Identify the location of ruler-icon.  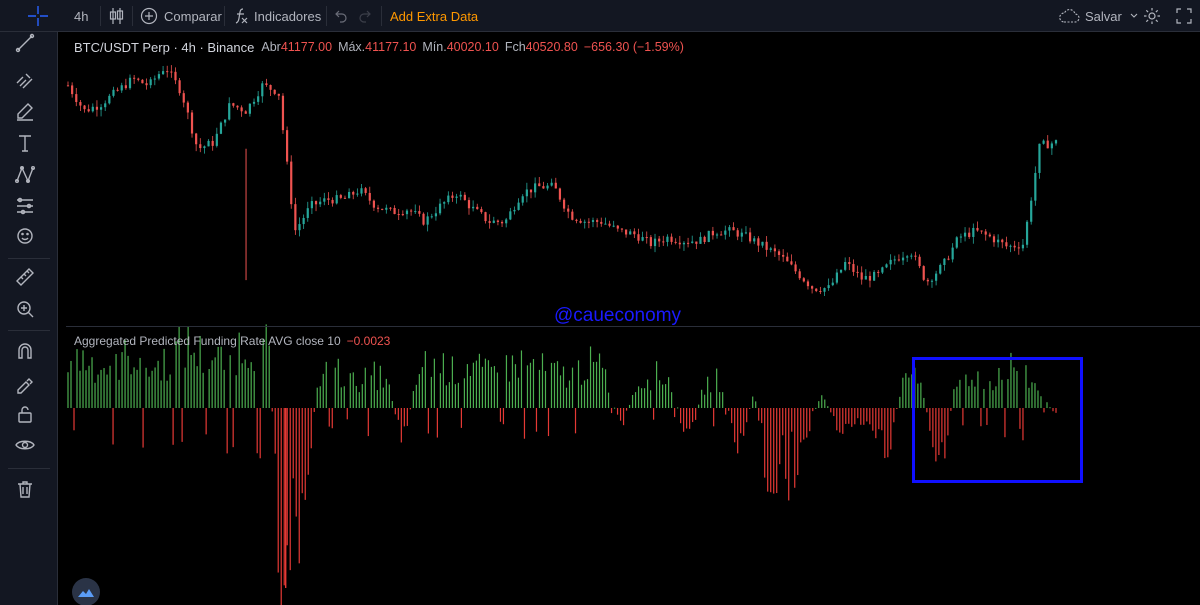
(30, 280).